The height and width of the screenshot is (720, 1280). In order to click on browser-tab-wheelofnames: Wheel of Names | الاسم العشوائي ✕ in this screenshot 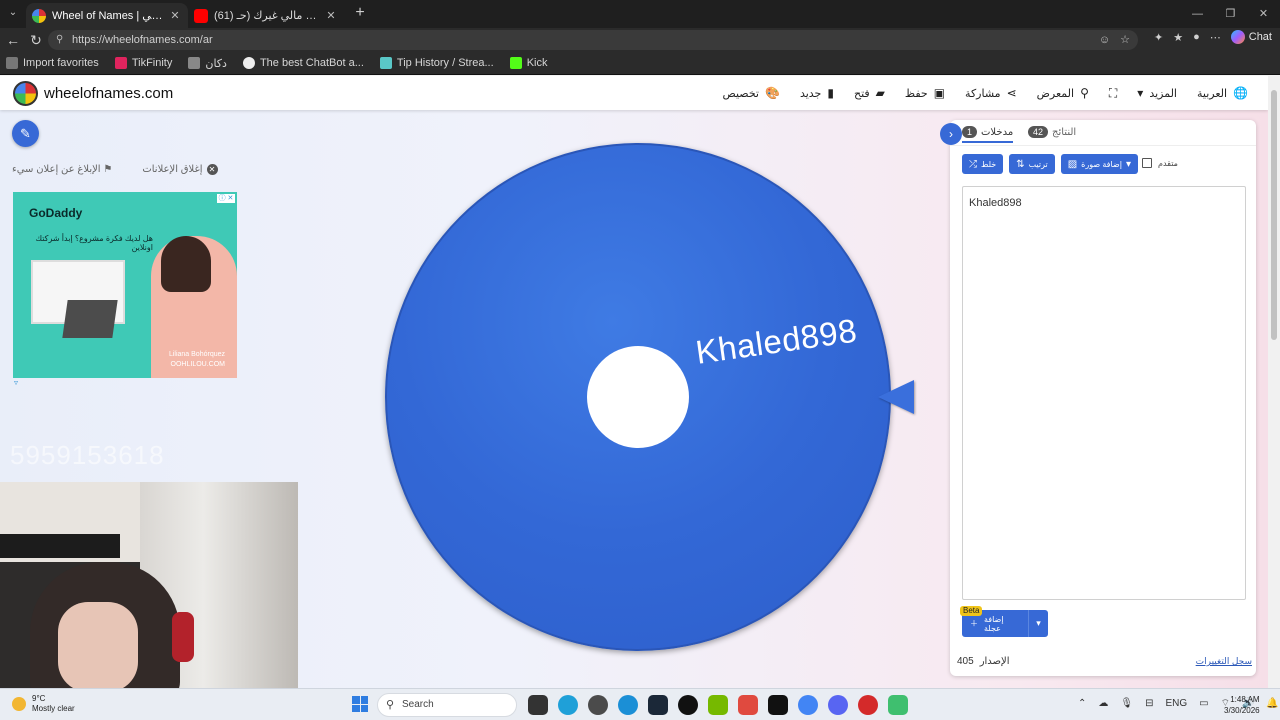, I will do `click(107, 15)`.